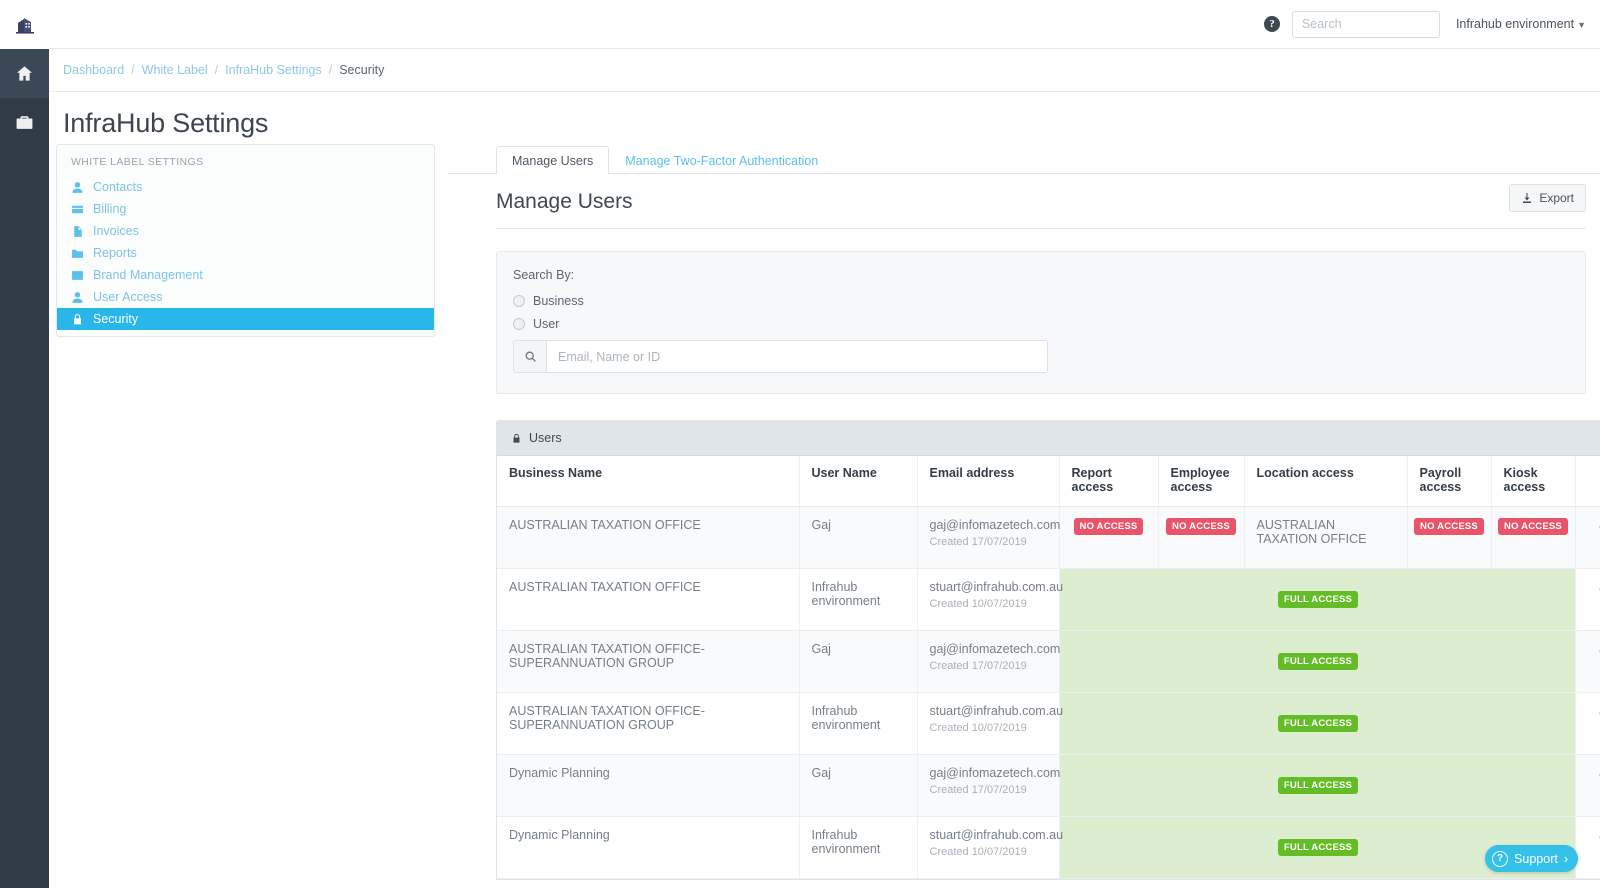 This screenshot has width=1600, height=888. I want to click on sidebar-item-billing: Billing, so click(245, 209).